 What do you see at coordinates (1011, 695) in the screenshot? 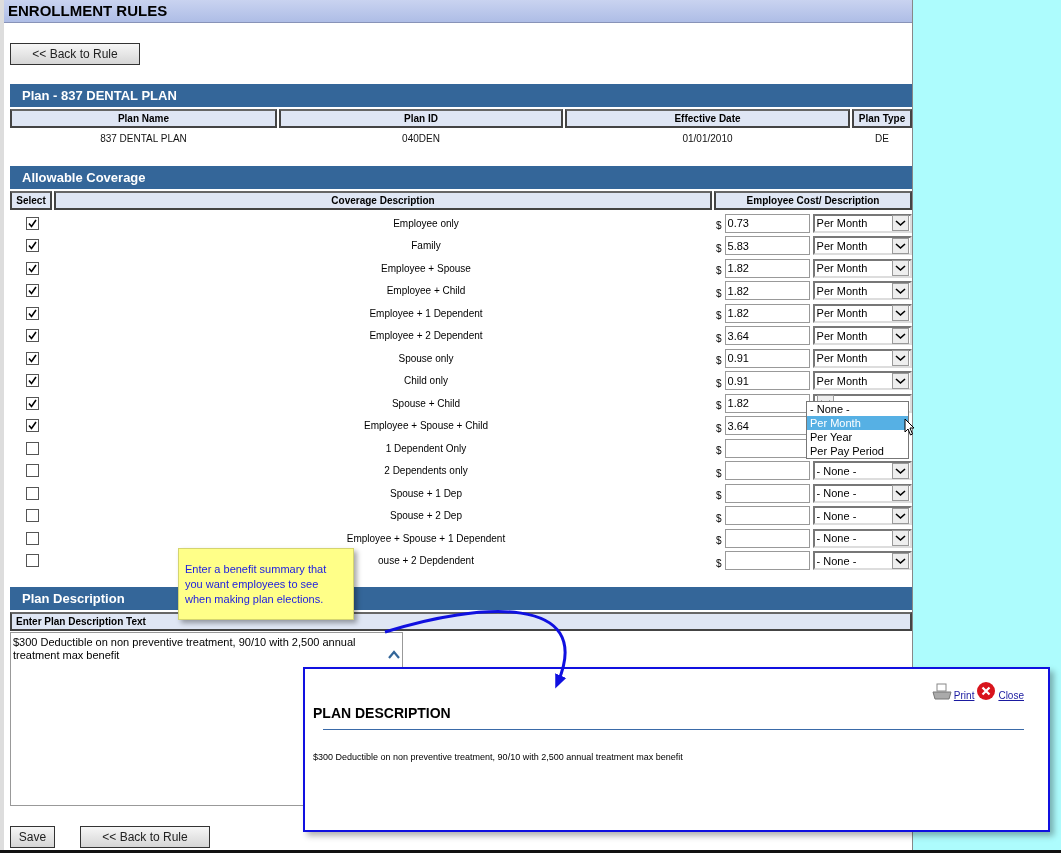
I see `close-link: Close` at bounding box center [1011, 695].